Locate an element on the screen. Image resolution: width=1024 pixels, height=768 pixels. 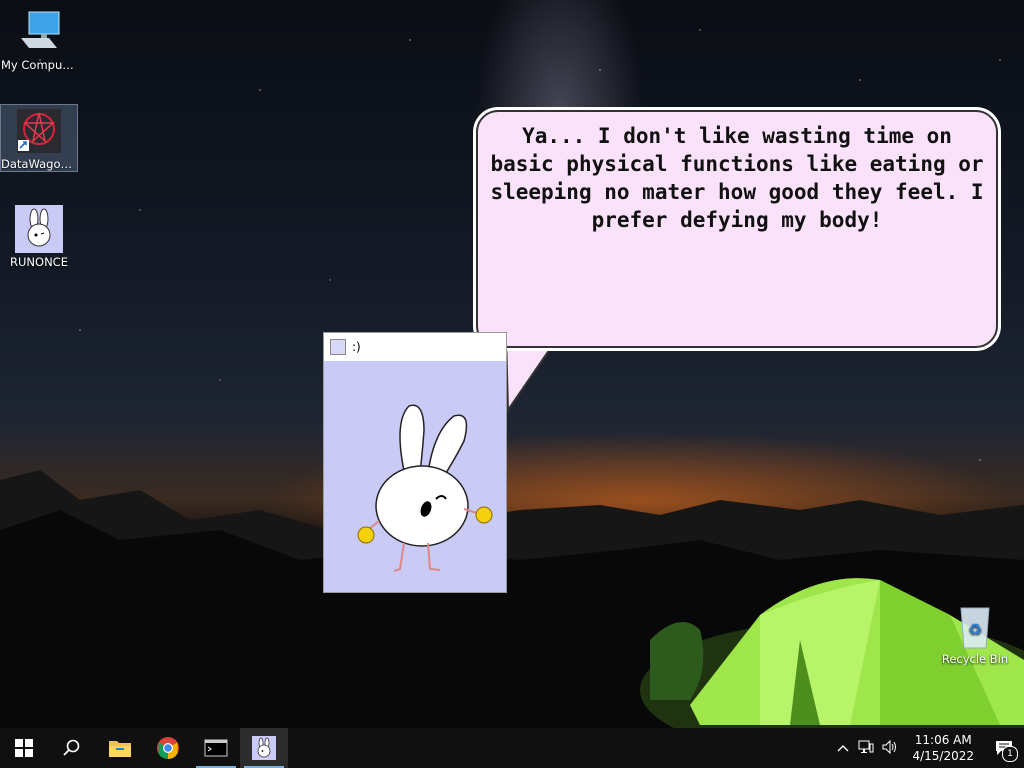
taskbar-pet-app is located at coordinates (264, 748).